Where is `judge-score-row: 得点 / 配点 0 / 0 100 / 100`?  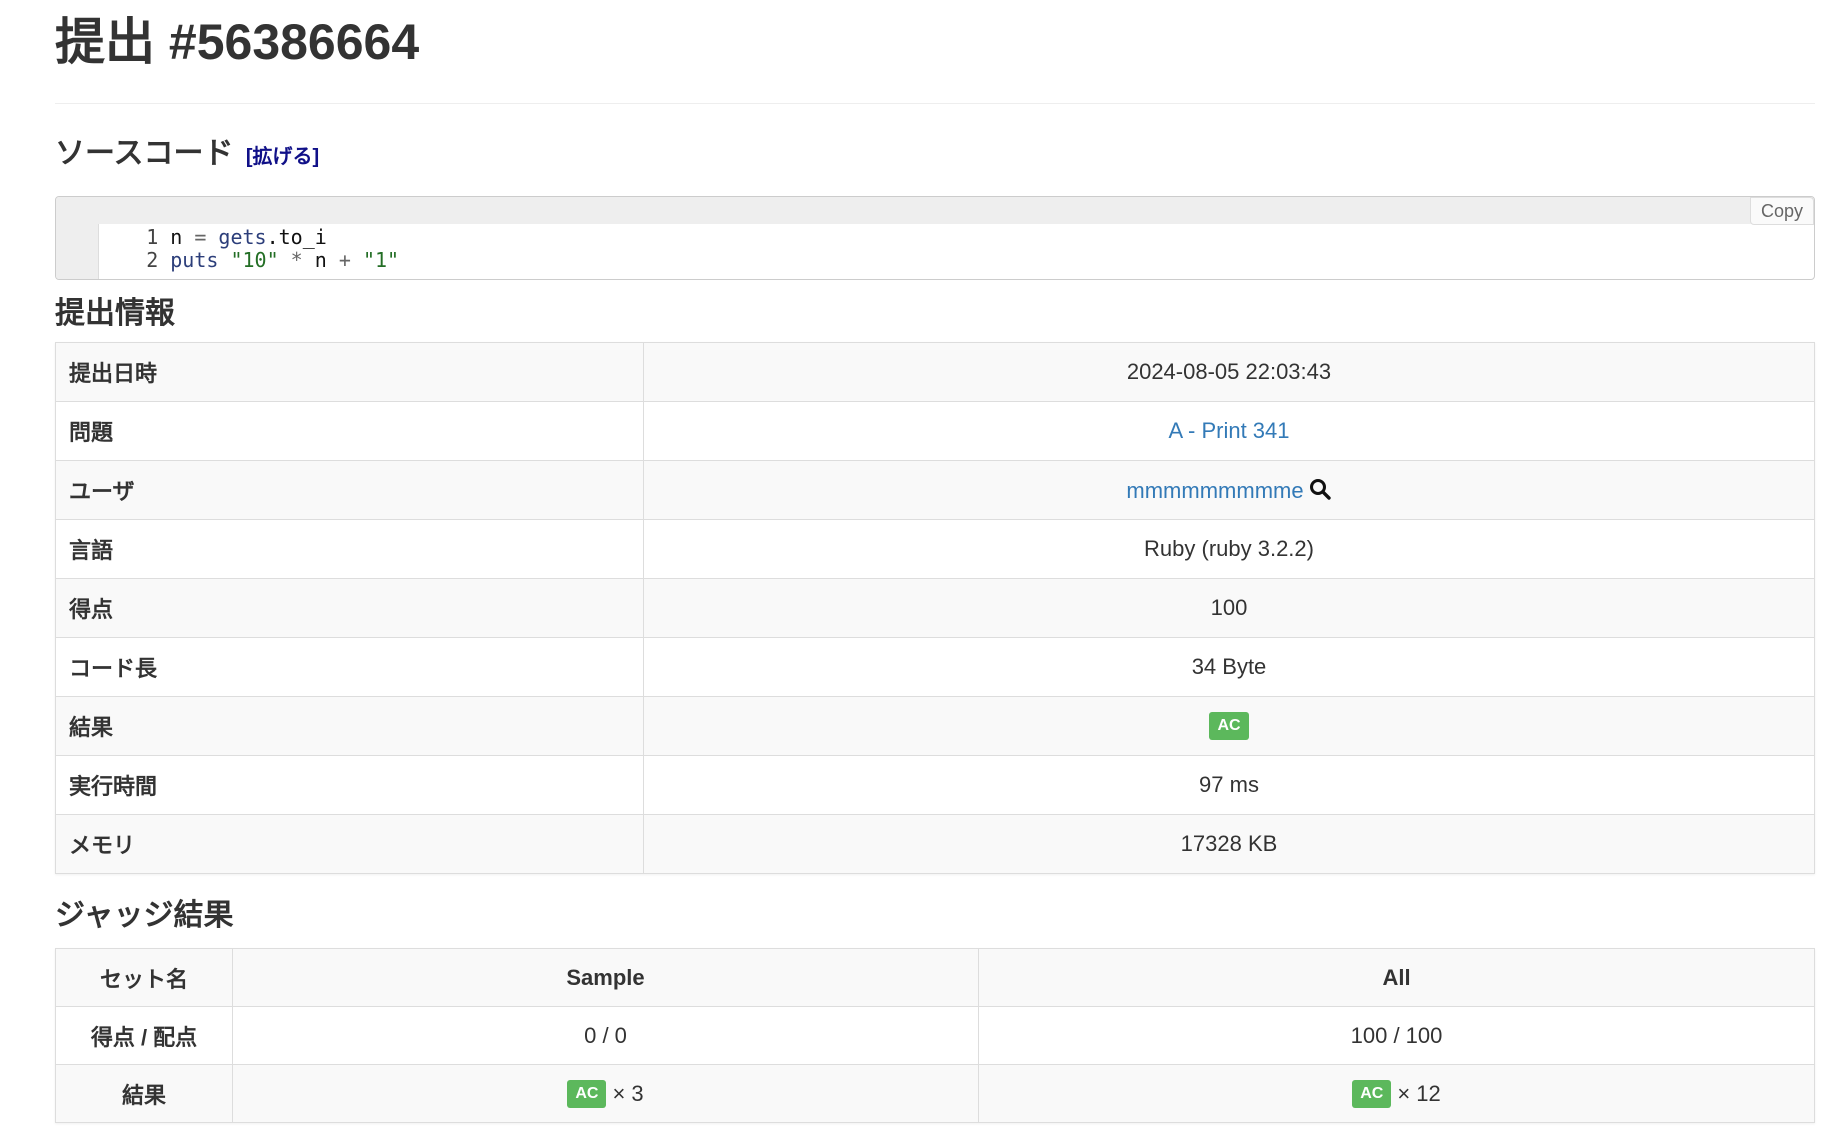 judge-score-row: 得点 / 配点 0 / 0 100 / 100 is located at coordinates (935, 1035).